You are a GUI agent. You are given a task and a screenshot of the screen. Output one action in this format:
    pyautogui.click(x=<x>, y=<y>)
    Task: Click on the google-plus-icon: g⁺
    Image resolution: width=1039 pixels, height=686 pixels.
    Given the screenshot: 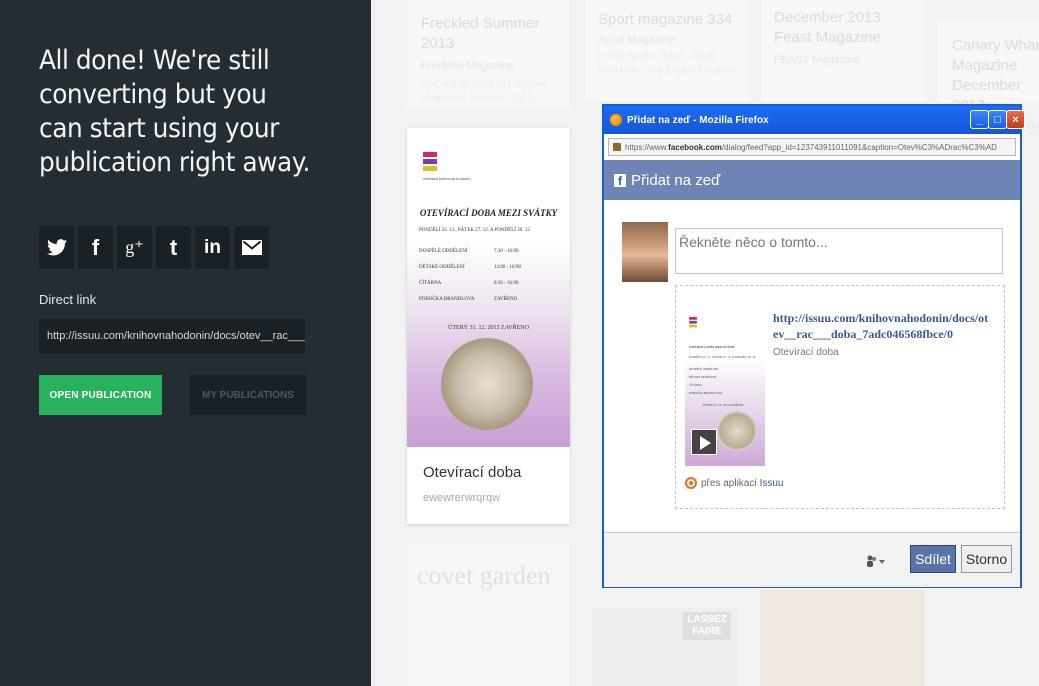 What is the action you would take?
    pyautogui.click(x=134, y=247)
    